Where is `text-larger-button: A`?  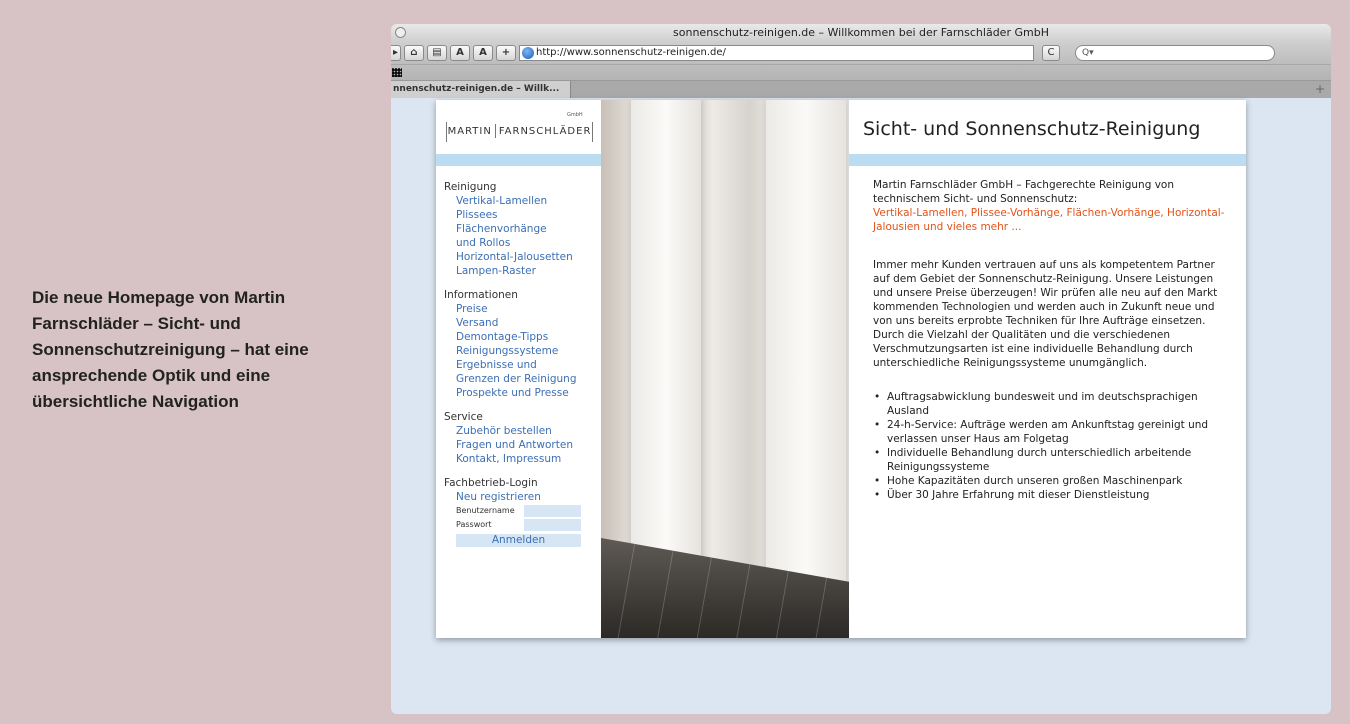
text-larger-button: A is located at coordinates (483, 53).